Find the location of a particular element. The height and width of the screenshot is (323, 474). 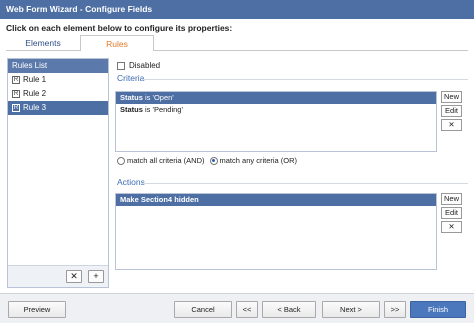

action-row-1: Make Section4 hidden is located at coordinates (276, 200).